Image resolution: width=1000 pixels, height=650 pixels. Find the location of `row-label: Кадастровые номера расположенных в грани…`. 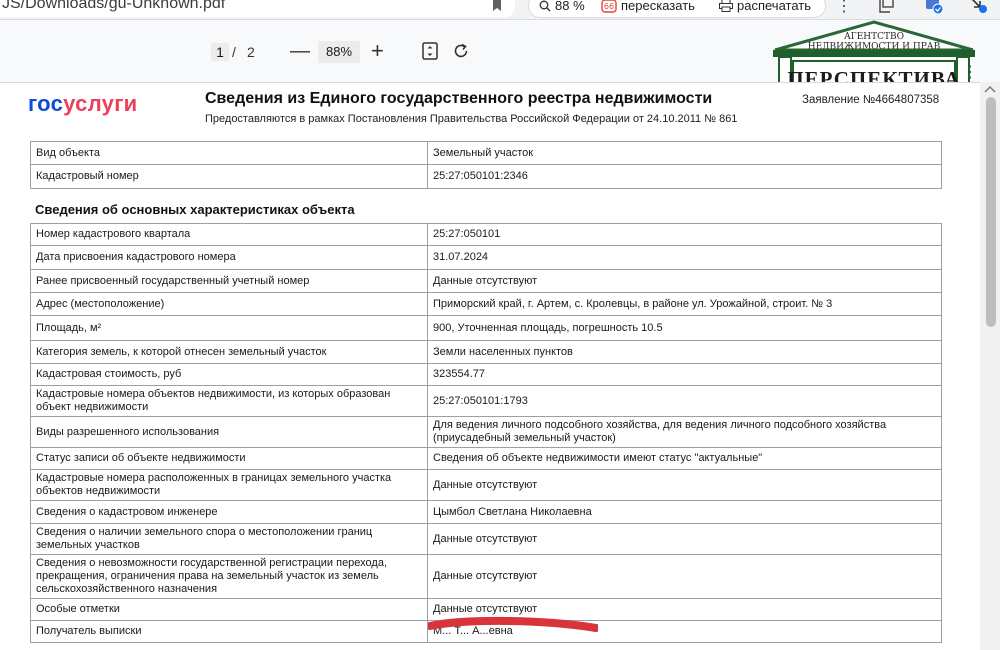

row-label: Кадастровые номера расположенных в грани… is located at coordinates (229, 485).